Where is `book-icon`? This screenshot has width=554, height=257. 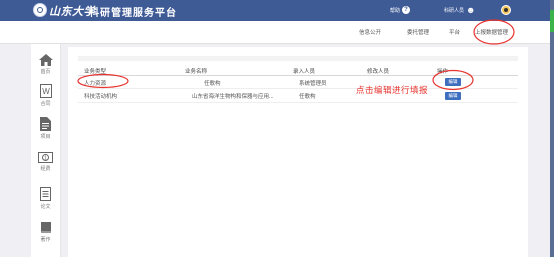 book-icon is located at coordinates (45, 227).